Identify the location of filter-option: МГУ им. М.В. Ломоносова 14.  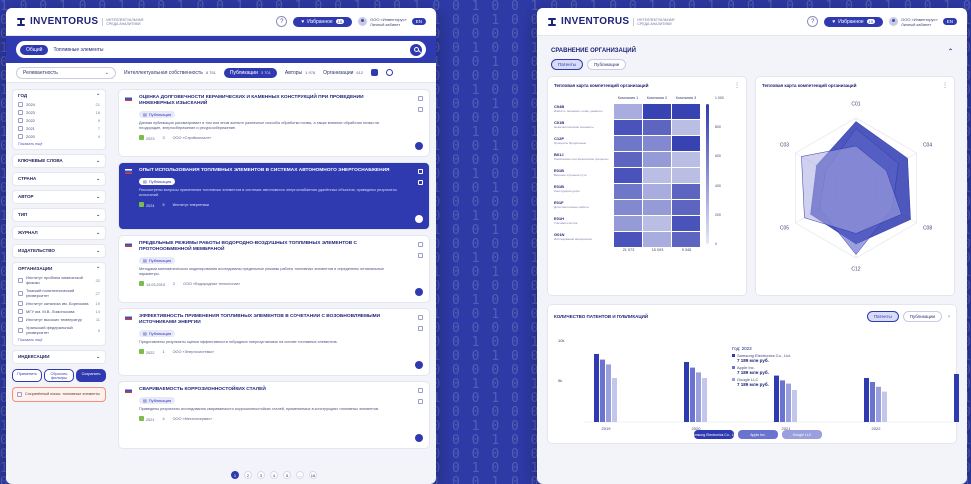
(59, 311).